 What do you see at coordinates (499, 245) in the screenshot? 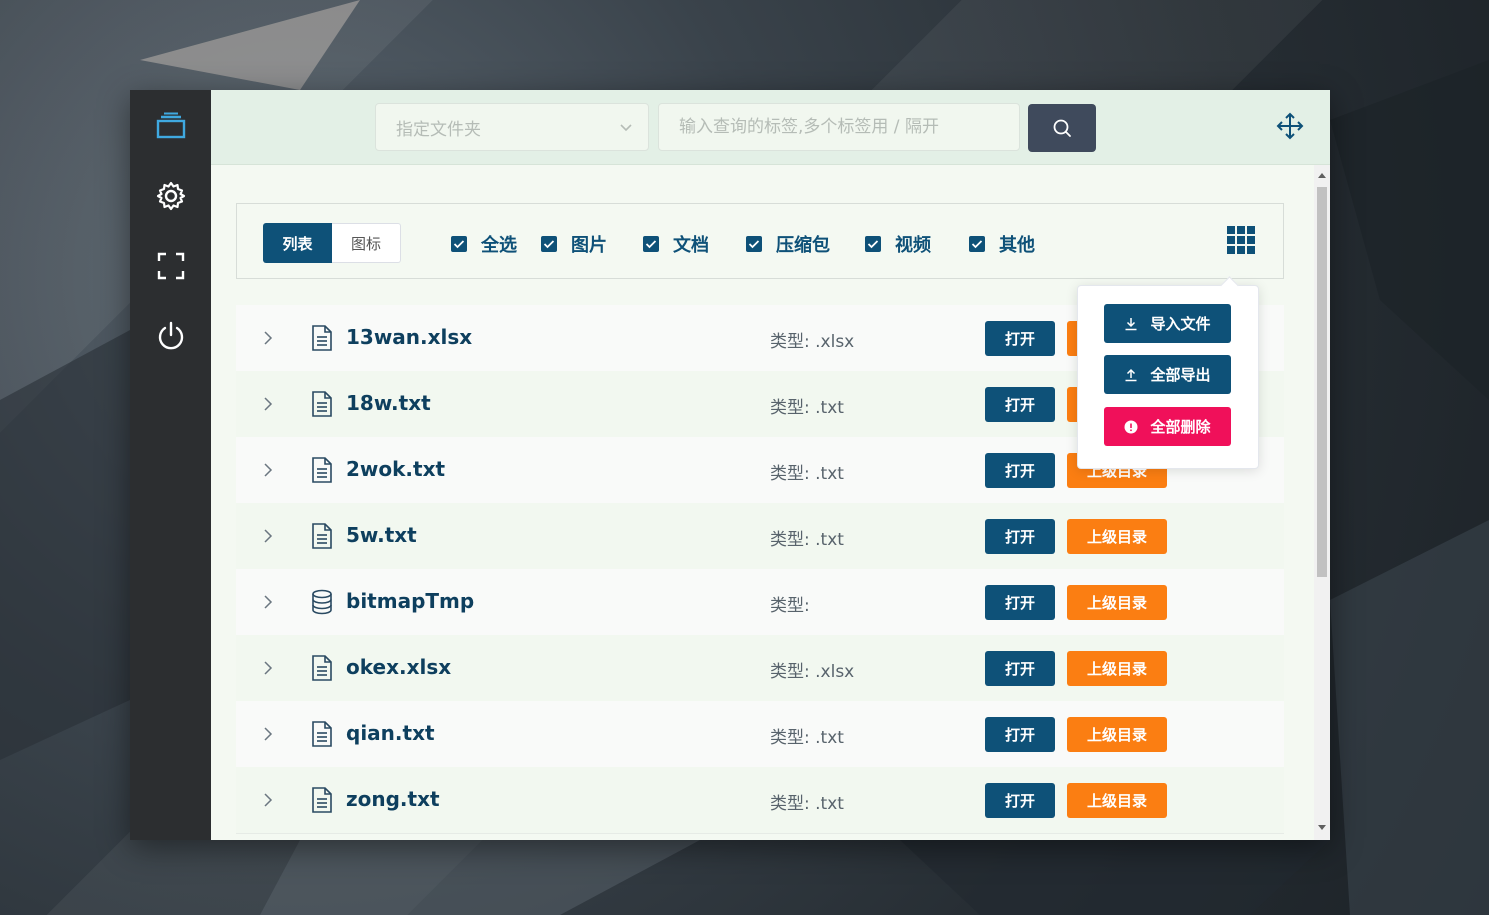
I see `filter-label: 全选` at bounding box center [499, 245].